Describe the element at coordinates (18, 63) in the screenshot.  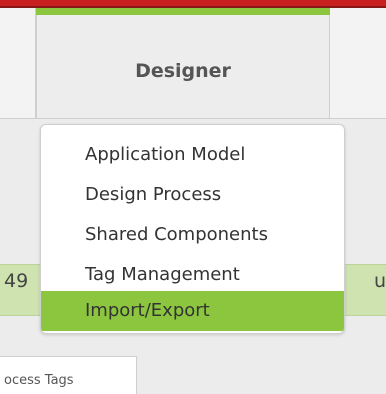
I see `tab-left` at that location.